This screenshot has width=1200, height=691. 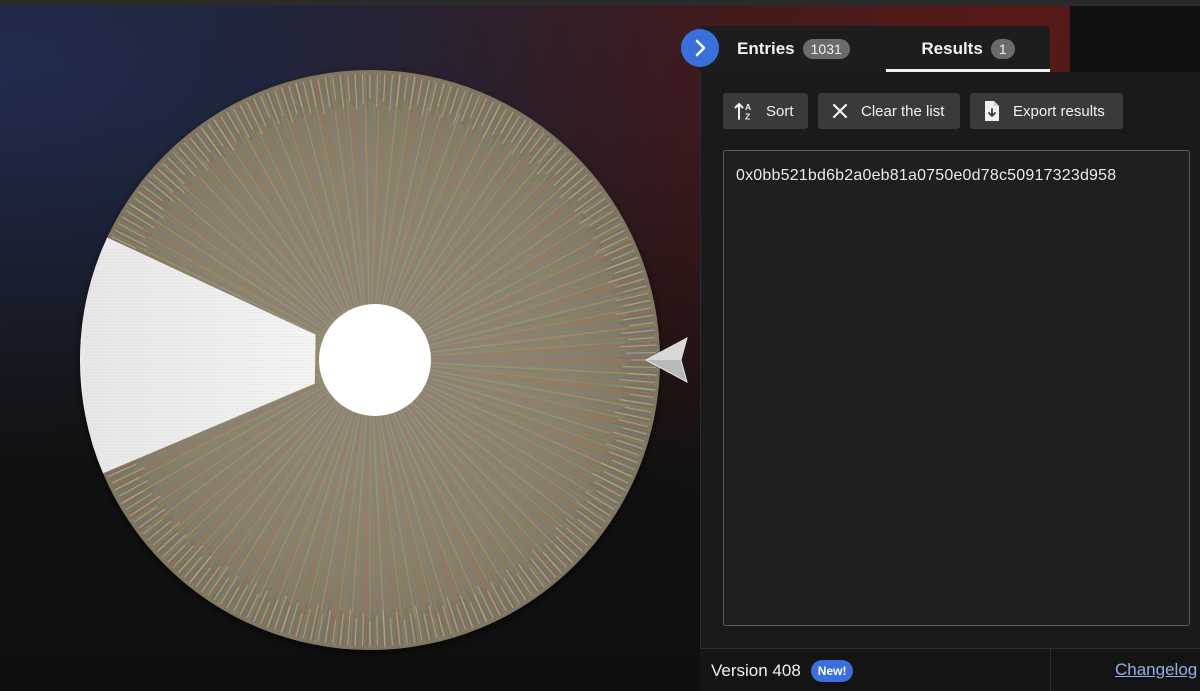 I want to click on svg-text: A, so click(x=748, y=107).